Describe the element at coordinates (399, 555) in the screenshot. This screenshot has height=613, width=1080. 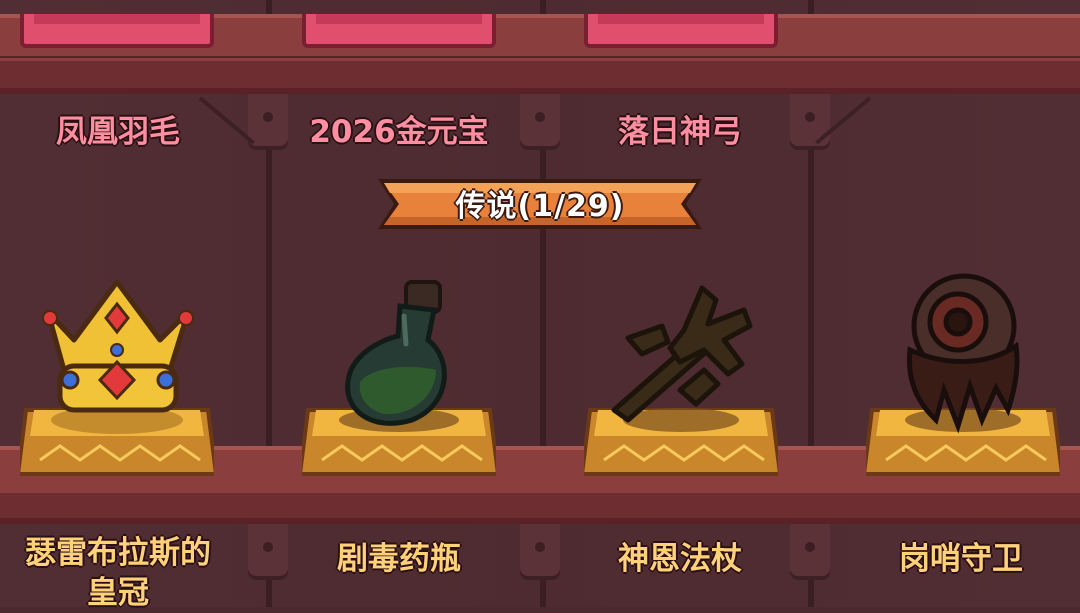
I see `item-name-poison-bottle: 剧毒药瓶` at that location.